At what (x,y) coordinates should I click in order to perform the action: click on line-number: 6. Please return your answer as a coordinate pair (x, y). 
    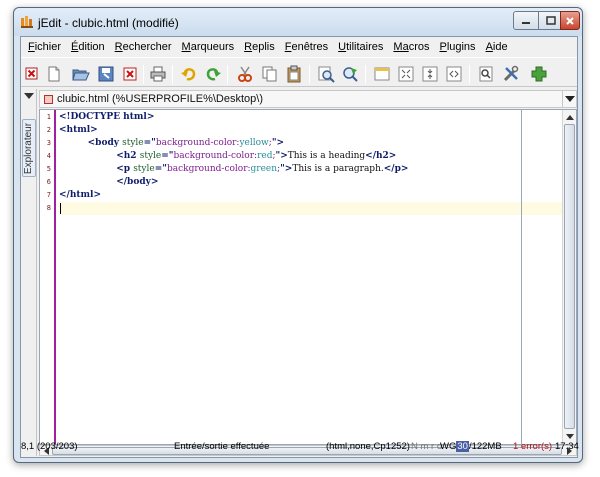
    Looking at the image, I should click on (48, 182).